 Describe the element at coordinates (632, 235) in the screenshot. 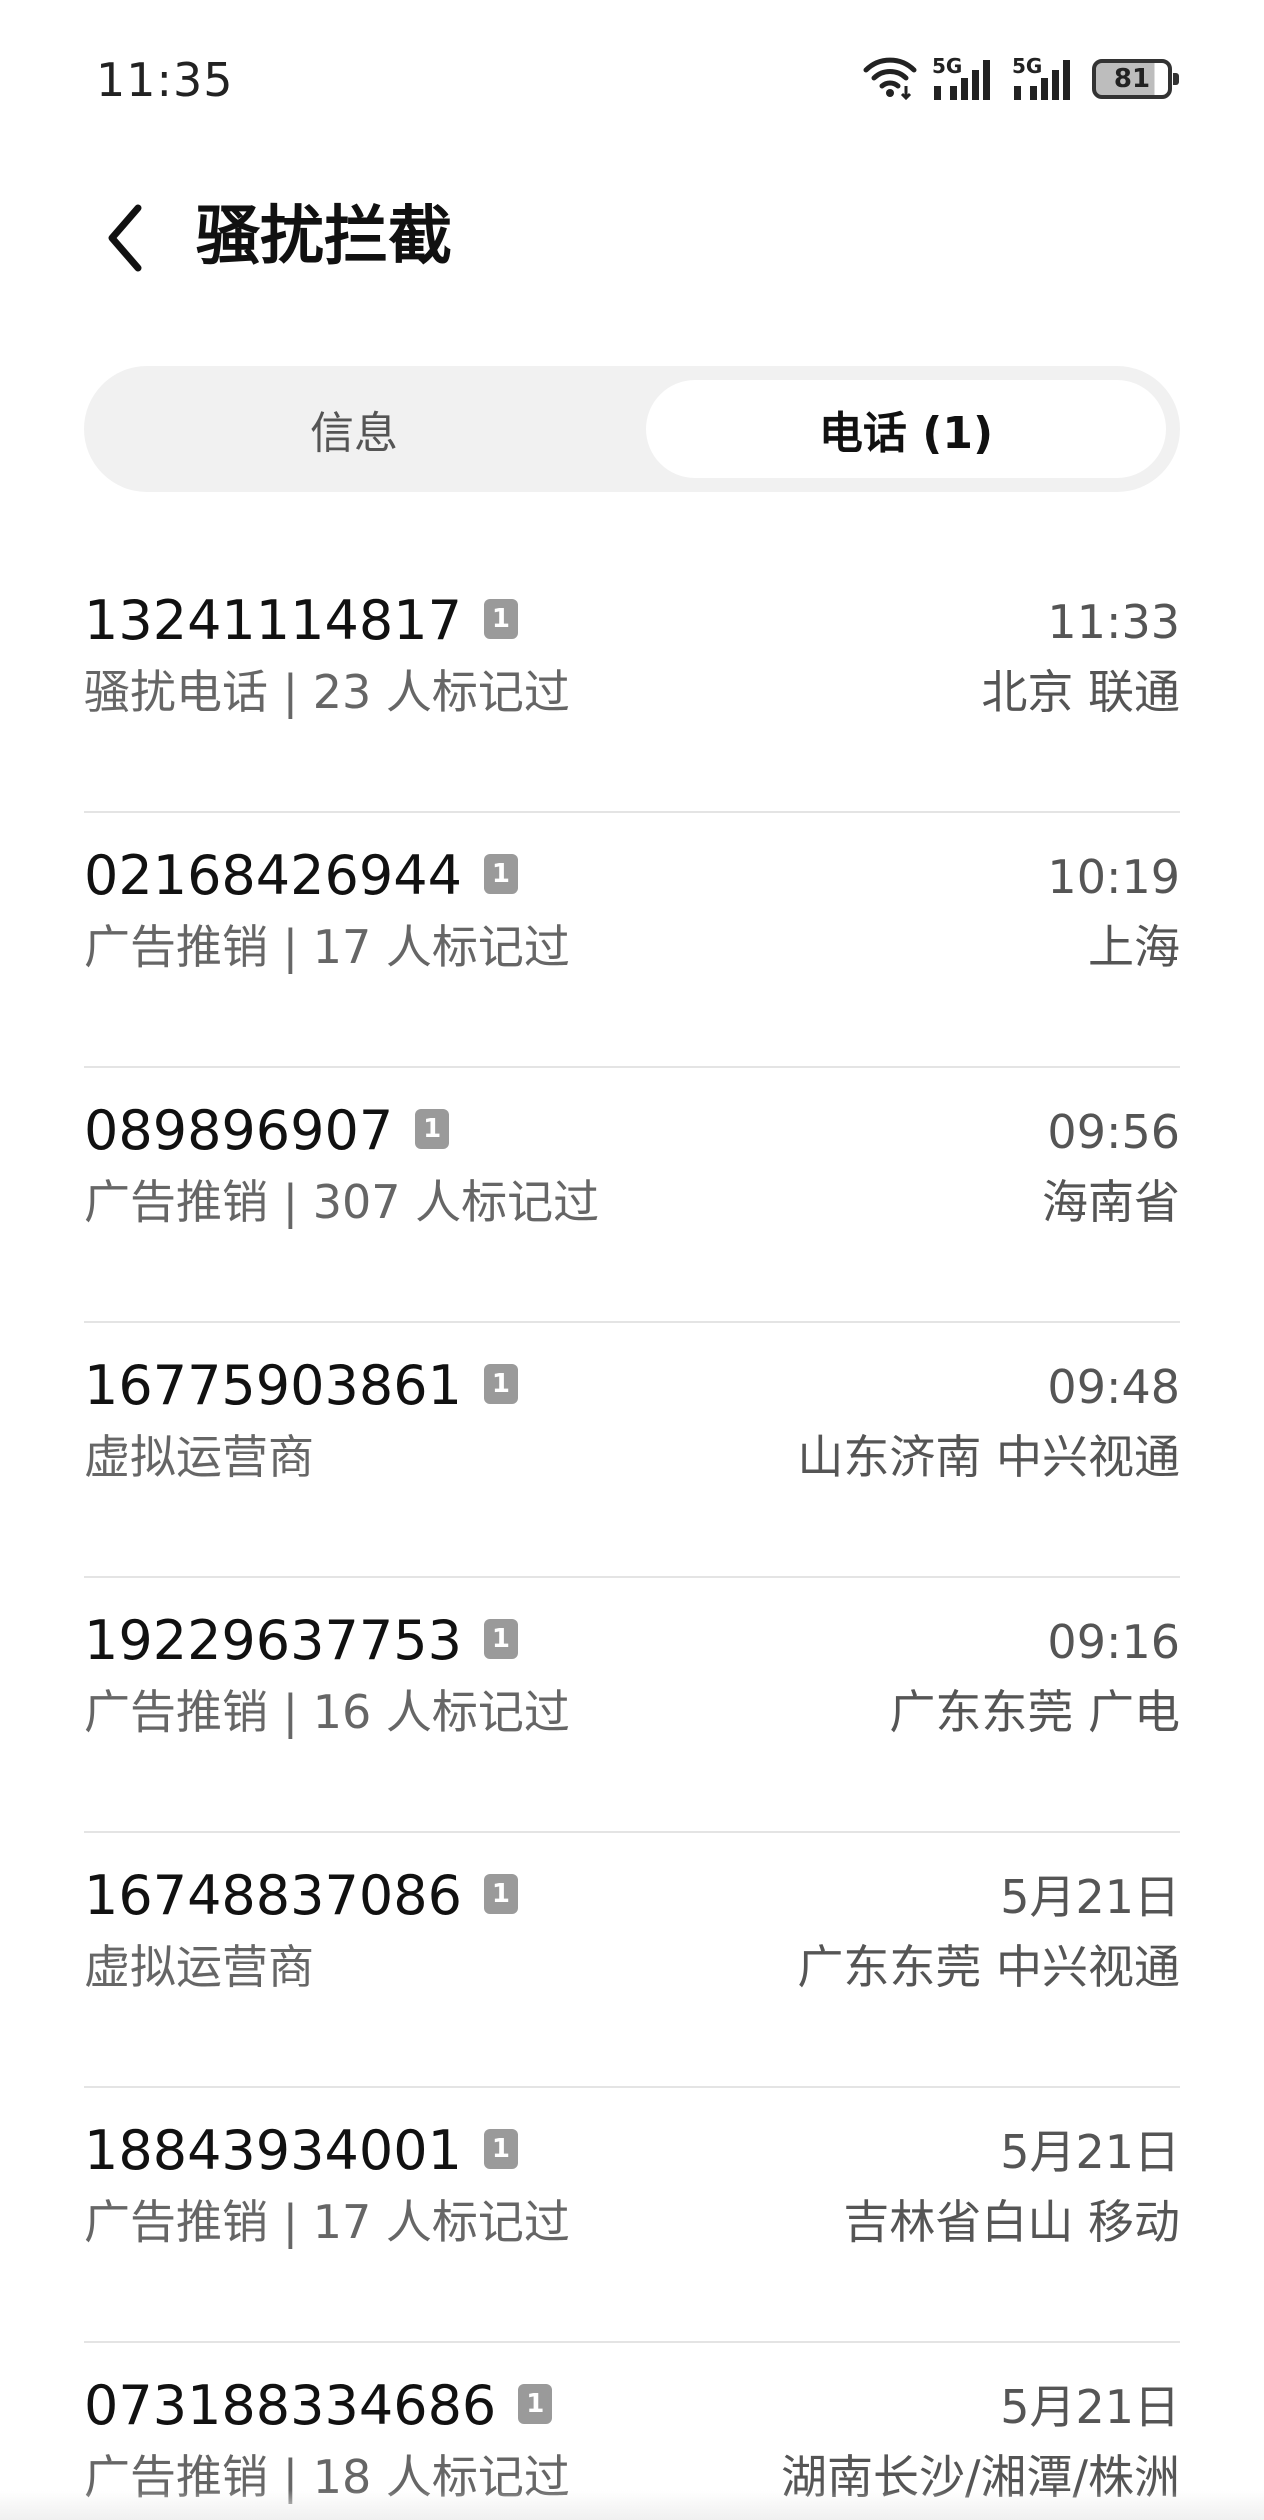

I see `header: 骚扰拦截` at that location.